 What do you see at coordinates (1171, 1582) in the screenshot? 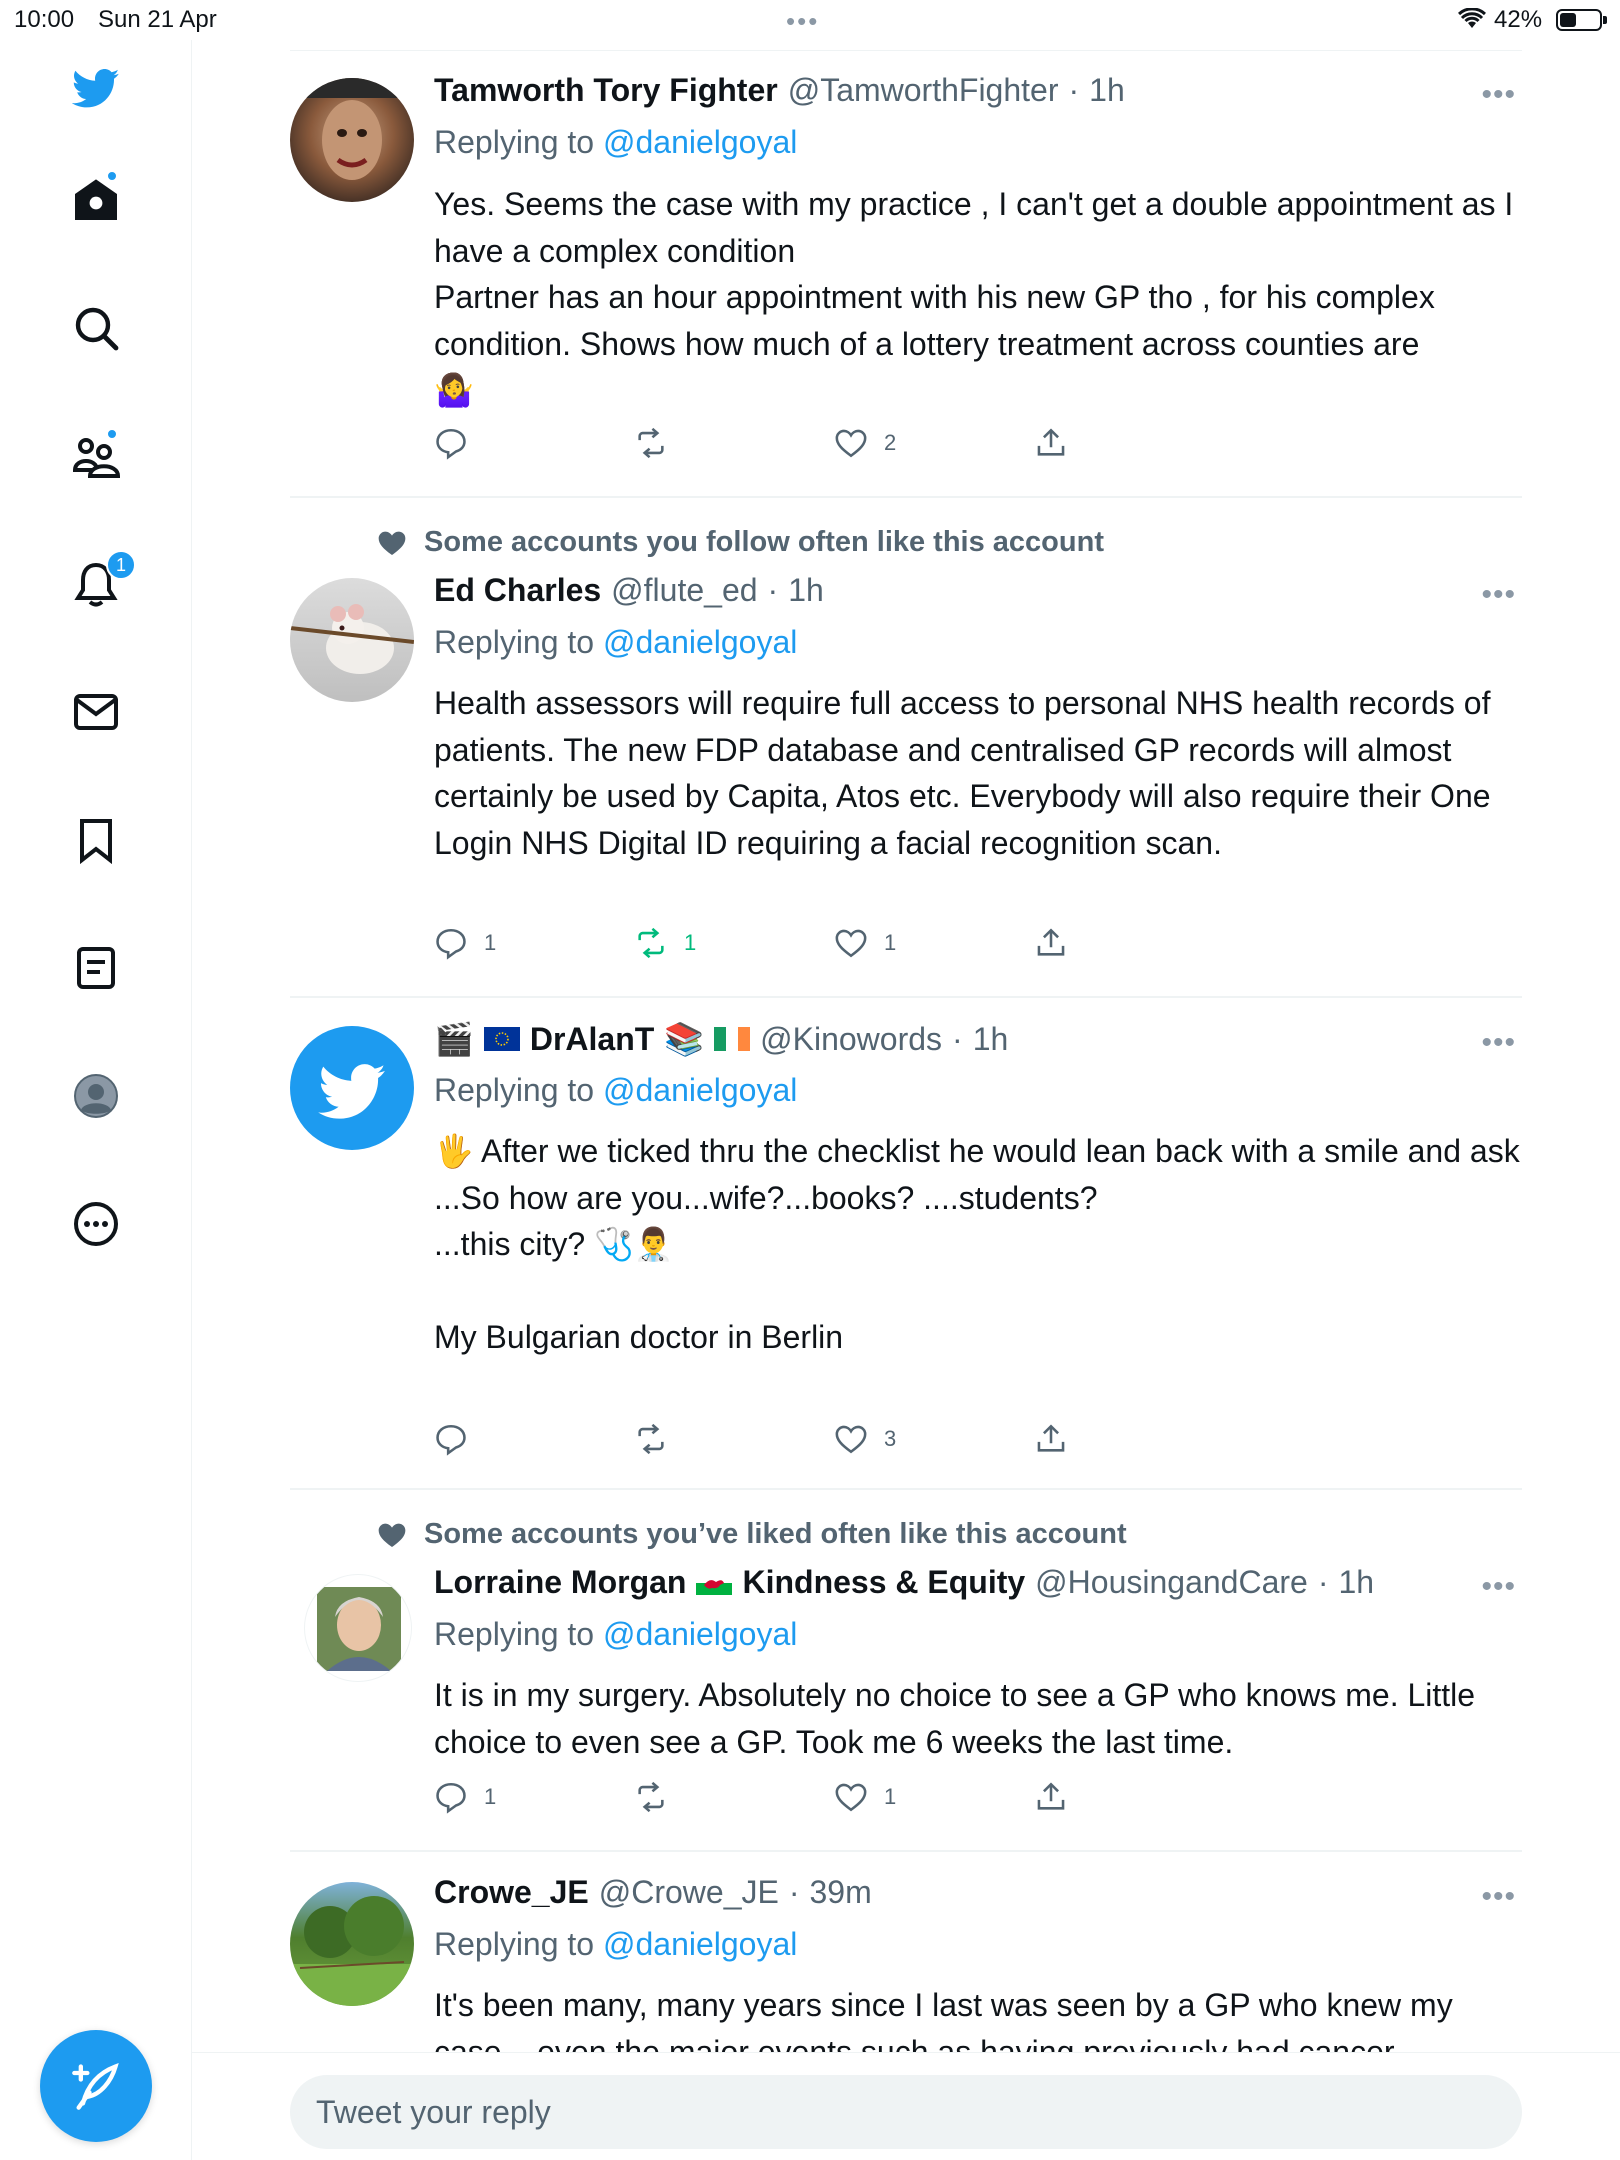
I see `user-handle: @HousingandCare` at bounding box center [1171, 1582].